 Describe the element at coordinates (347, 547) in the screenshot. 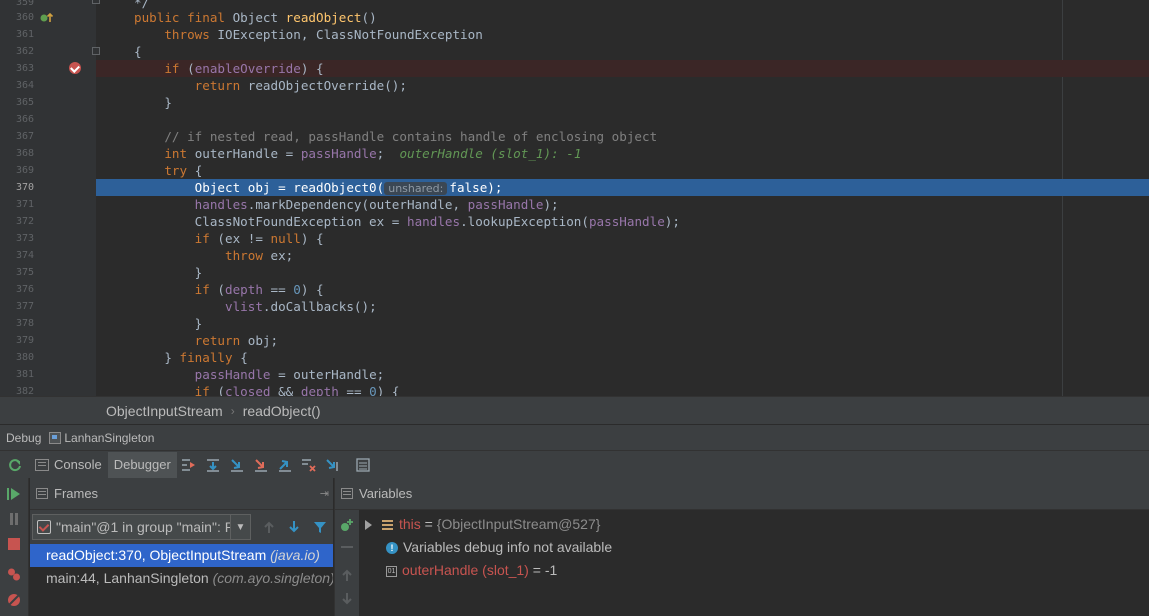

I see `remove-watch-icon` at that location.